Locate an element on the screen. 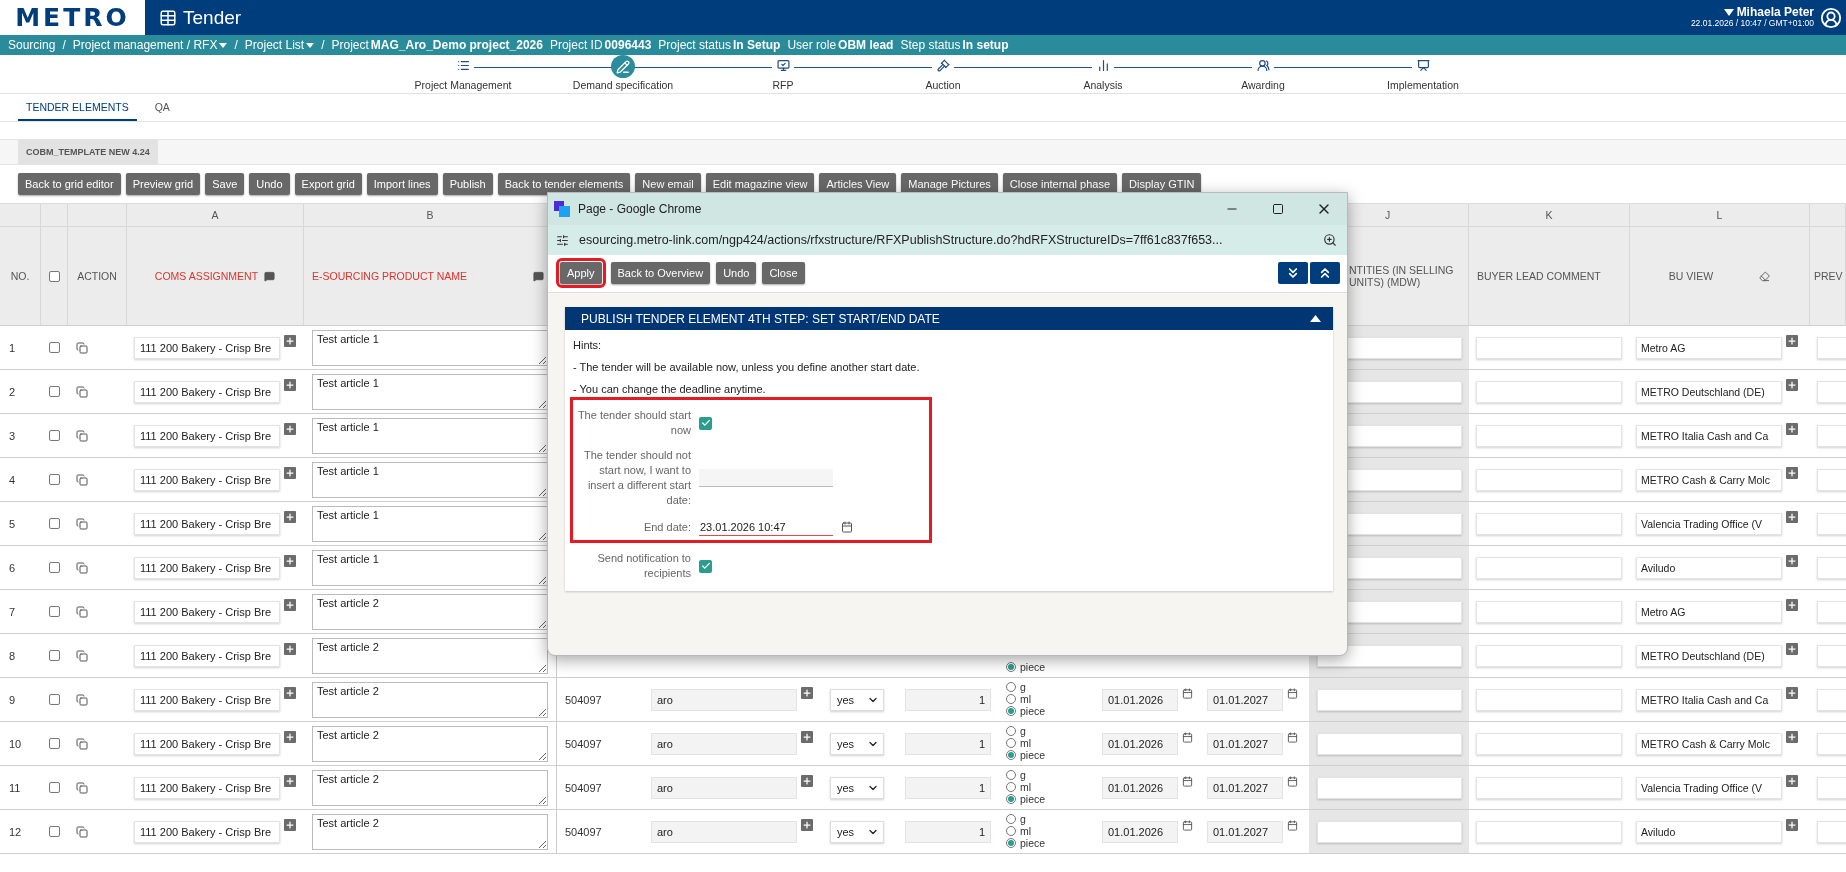 This screenshot has width=1846, height=872. toolbar-button: Back to tender elements is located at coordinates (564, 184).